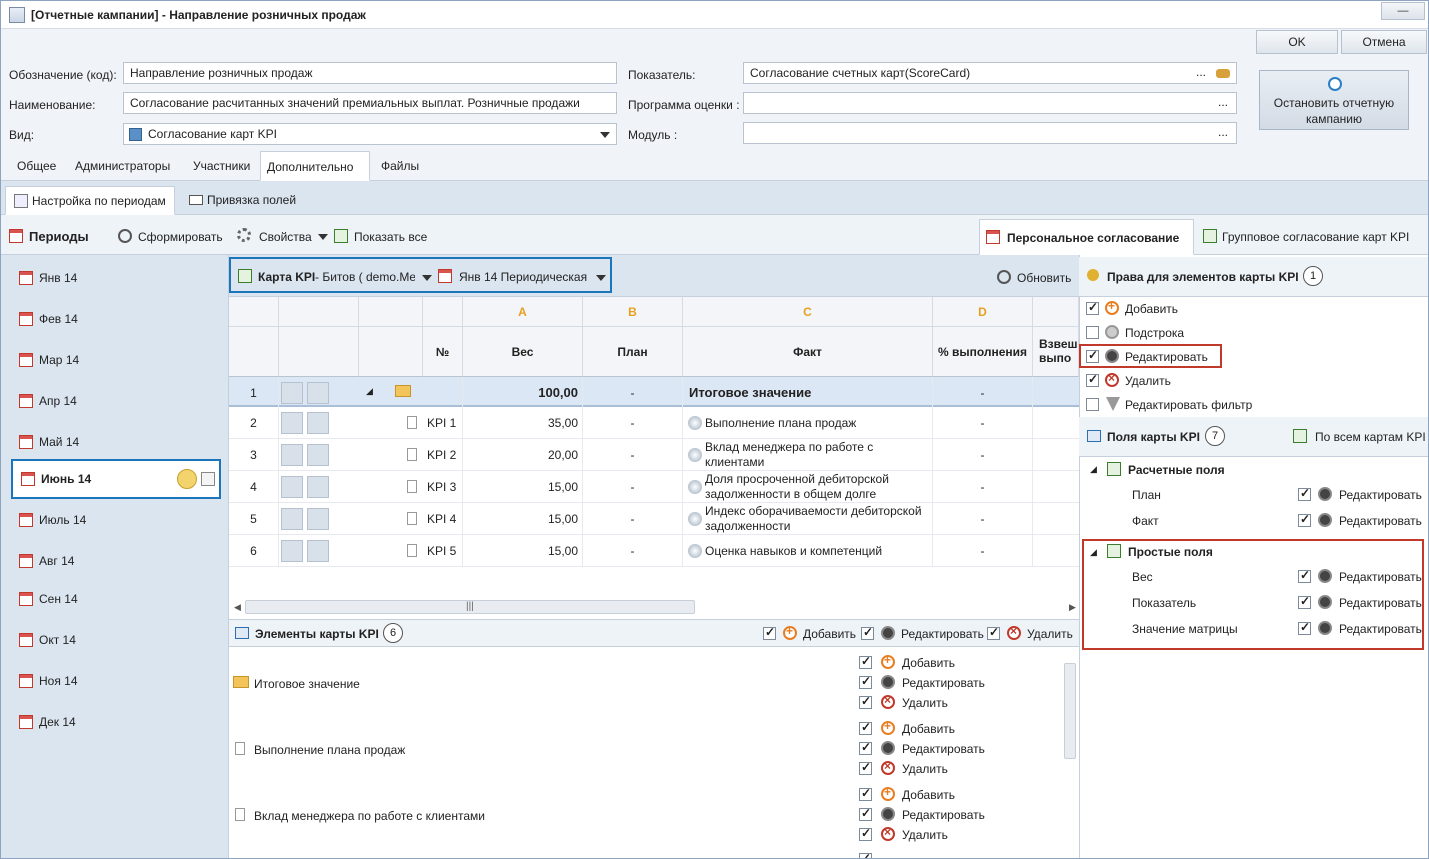 The height and width of the screenshot is (859, 1429). Describe the element at coordinates (1072, 607) in the screenshot. I see `scroll-right-icon: ▶` at that location.